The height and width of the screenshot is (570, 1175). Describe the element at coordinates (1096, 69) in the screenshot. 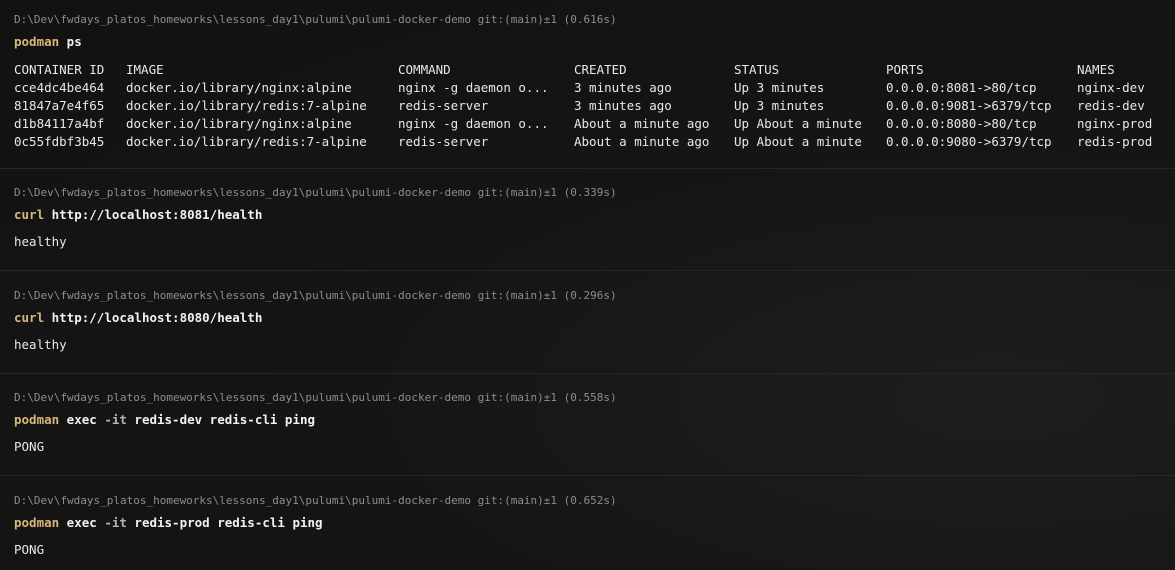

I see `column-header-names: NAMES` at that location.